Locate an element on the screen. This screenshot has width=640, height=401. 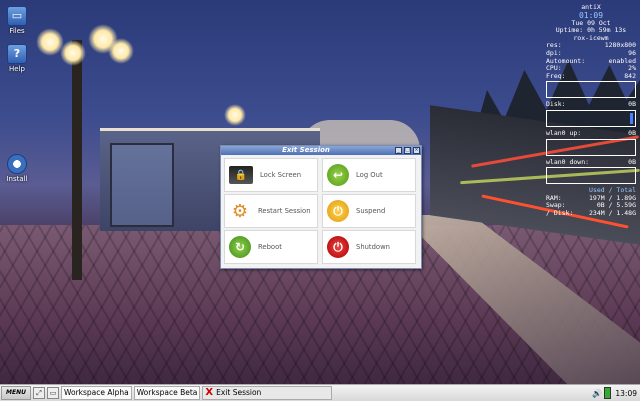
log-out-button: ↩ Log Out is located at coordinates (369, 175).